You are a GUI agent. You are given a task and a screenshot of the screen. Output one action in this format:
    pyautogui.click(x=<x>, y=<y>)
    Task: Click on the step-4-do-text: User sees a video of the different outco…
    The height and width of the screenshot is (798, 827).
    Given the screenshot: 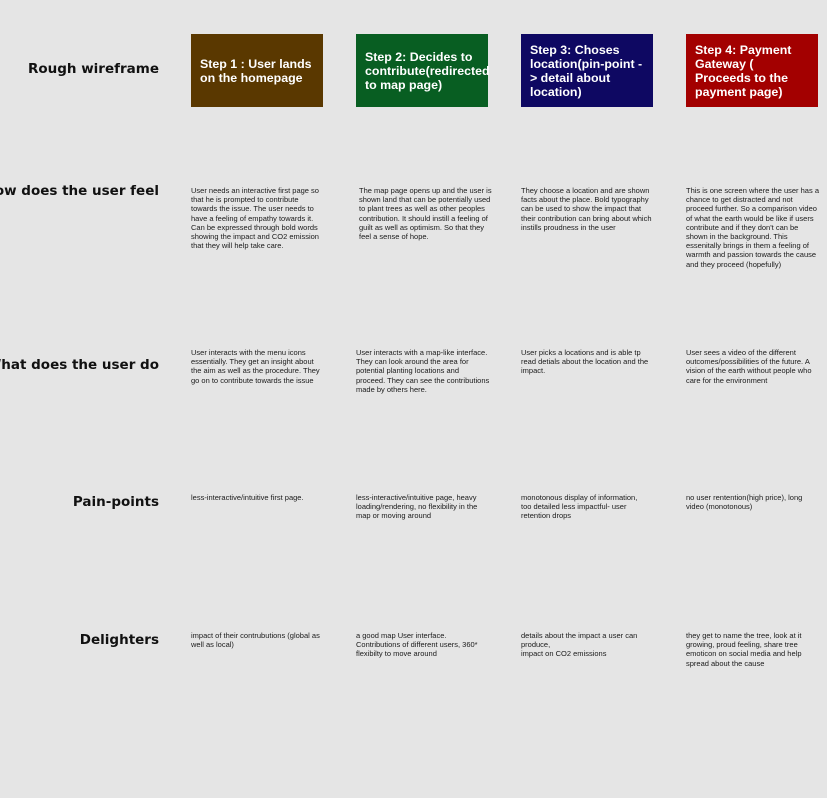 What is the action you would take?
    pyautogui.click(x=749, y=366)
    